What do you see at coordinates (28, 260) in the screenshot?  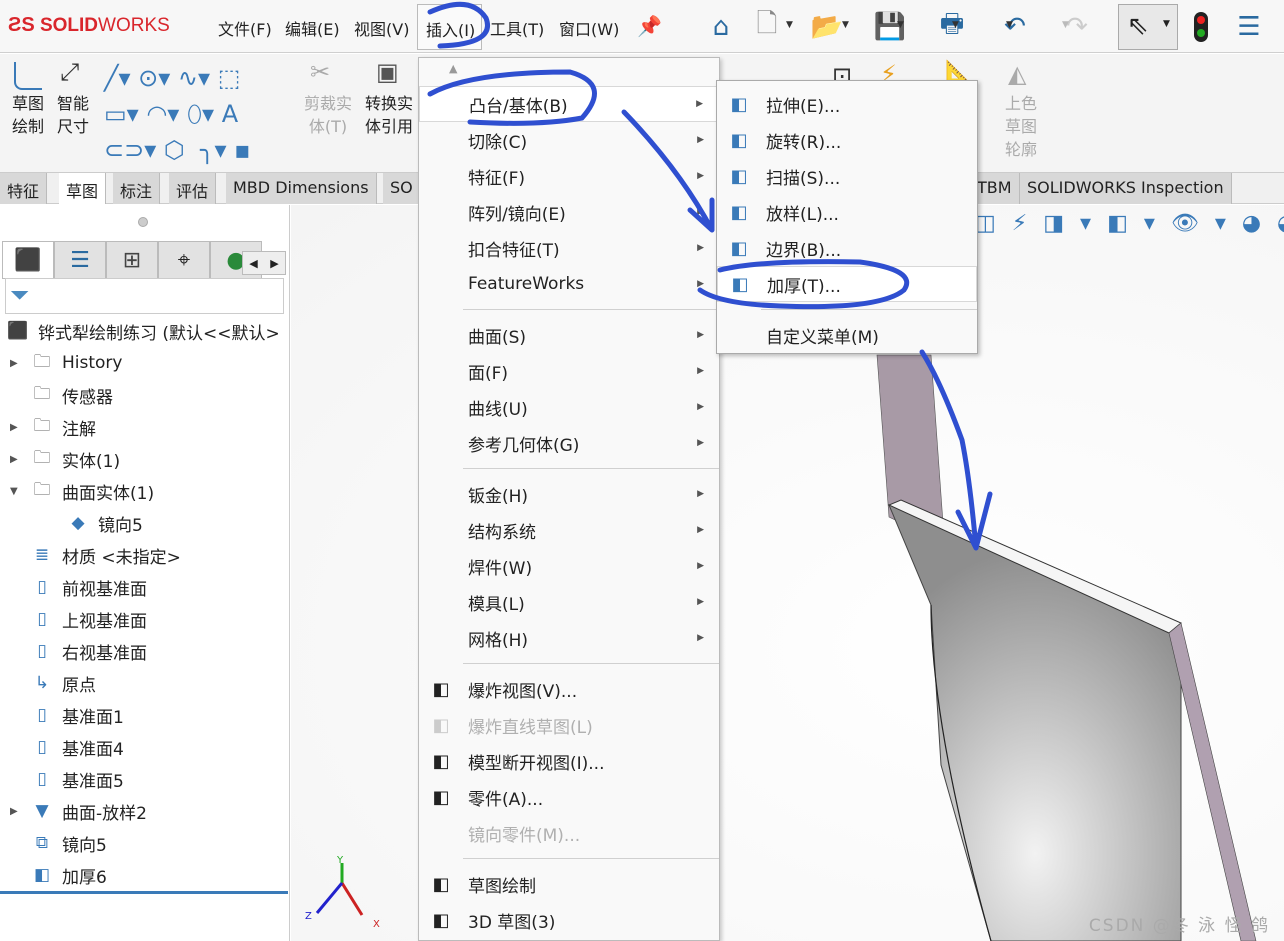 I see `feature-manager-tab-icon: ⬛` at bounding box center [28, 260].